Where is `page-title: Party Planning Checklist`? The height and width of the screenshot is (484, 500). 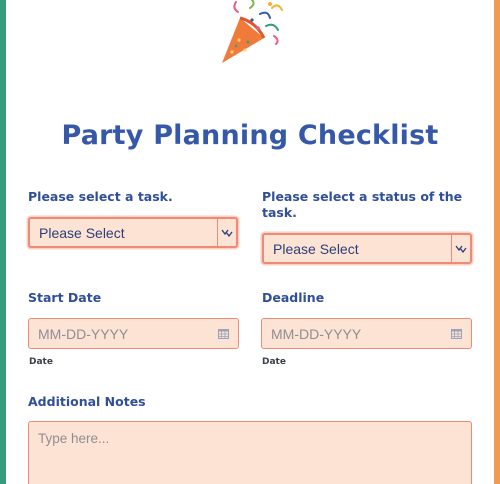
page-title: Party Planning Checklist is located at coordinates (250, 135).